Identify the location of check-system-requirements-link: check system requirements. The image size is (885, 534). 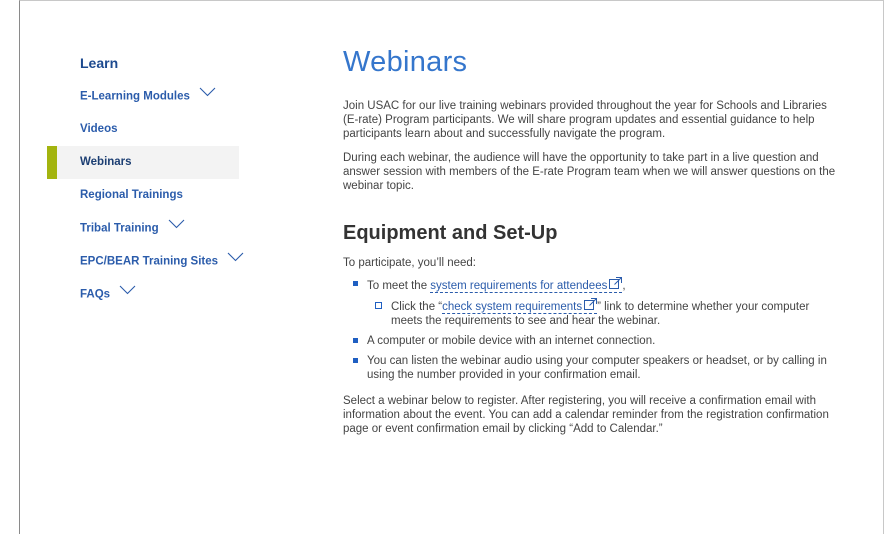
(520, 306).